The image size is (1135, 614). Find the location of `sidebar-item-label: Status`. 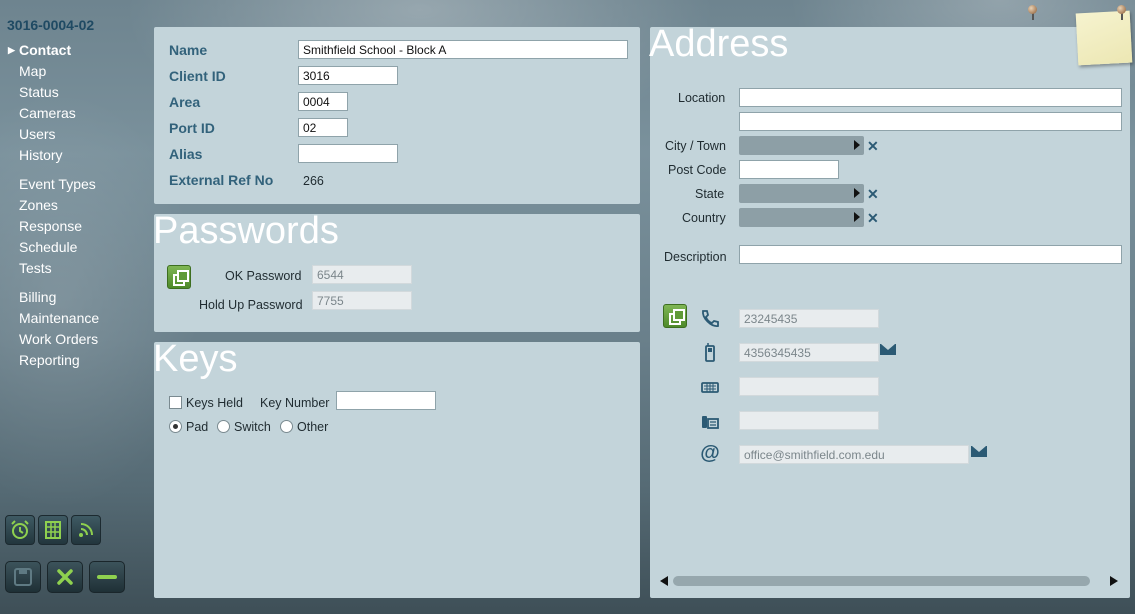

sidebar-item-label: Status is located at coordinates (39, 92).